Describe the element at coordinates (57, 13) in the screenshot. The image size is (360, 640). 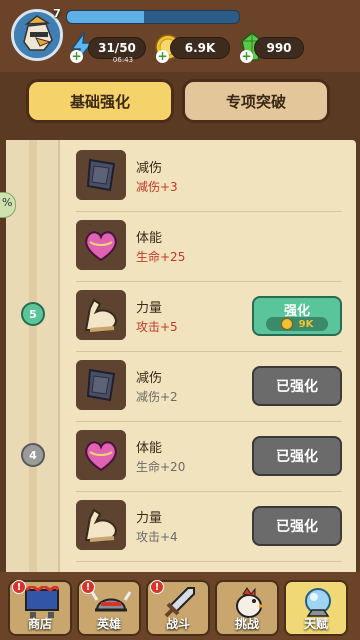
I see `level-badge: 7` at that location.